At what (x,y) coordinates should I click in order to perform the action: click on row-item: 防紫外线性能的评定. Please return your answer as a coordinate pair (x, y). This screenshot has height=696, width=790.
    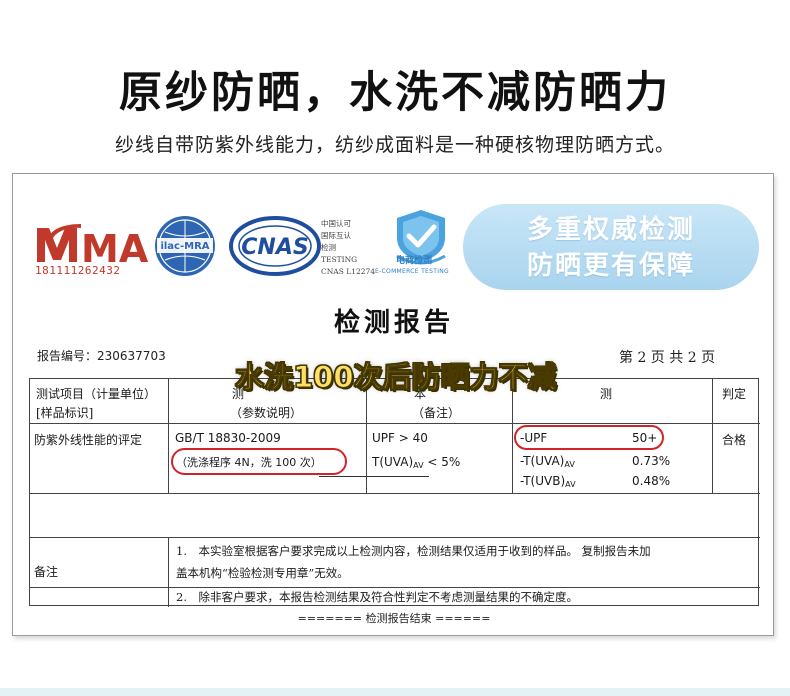
    Looking at the image, I should click on (88, 440).